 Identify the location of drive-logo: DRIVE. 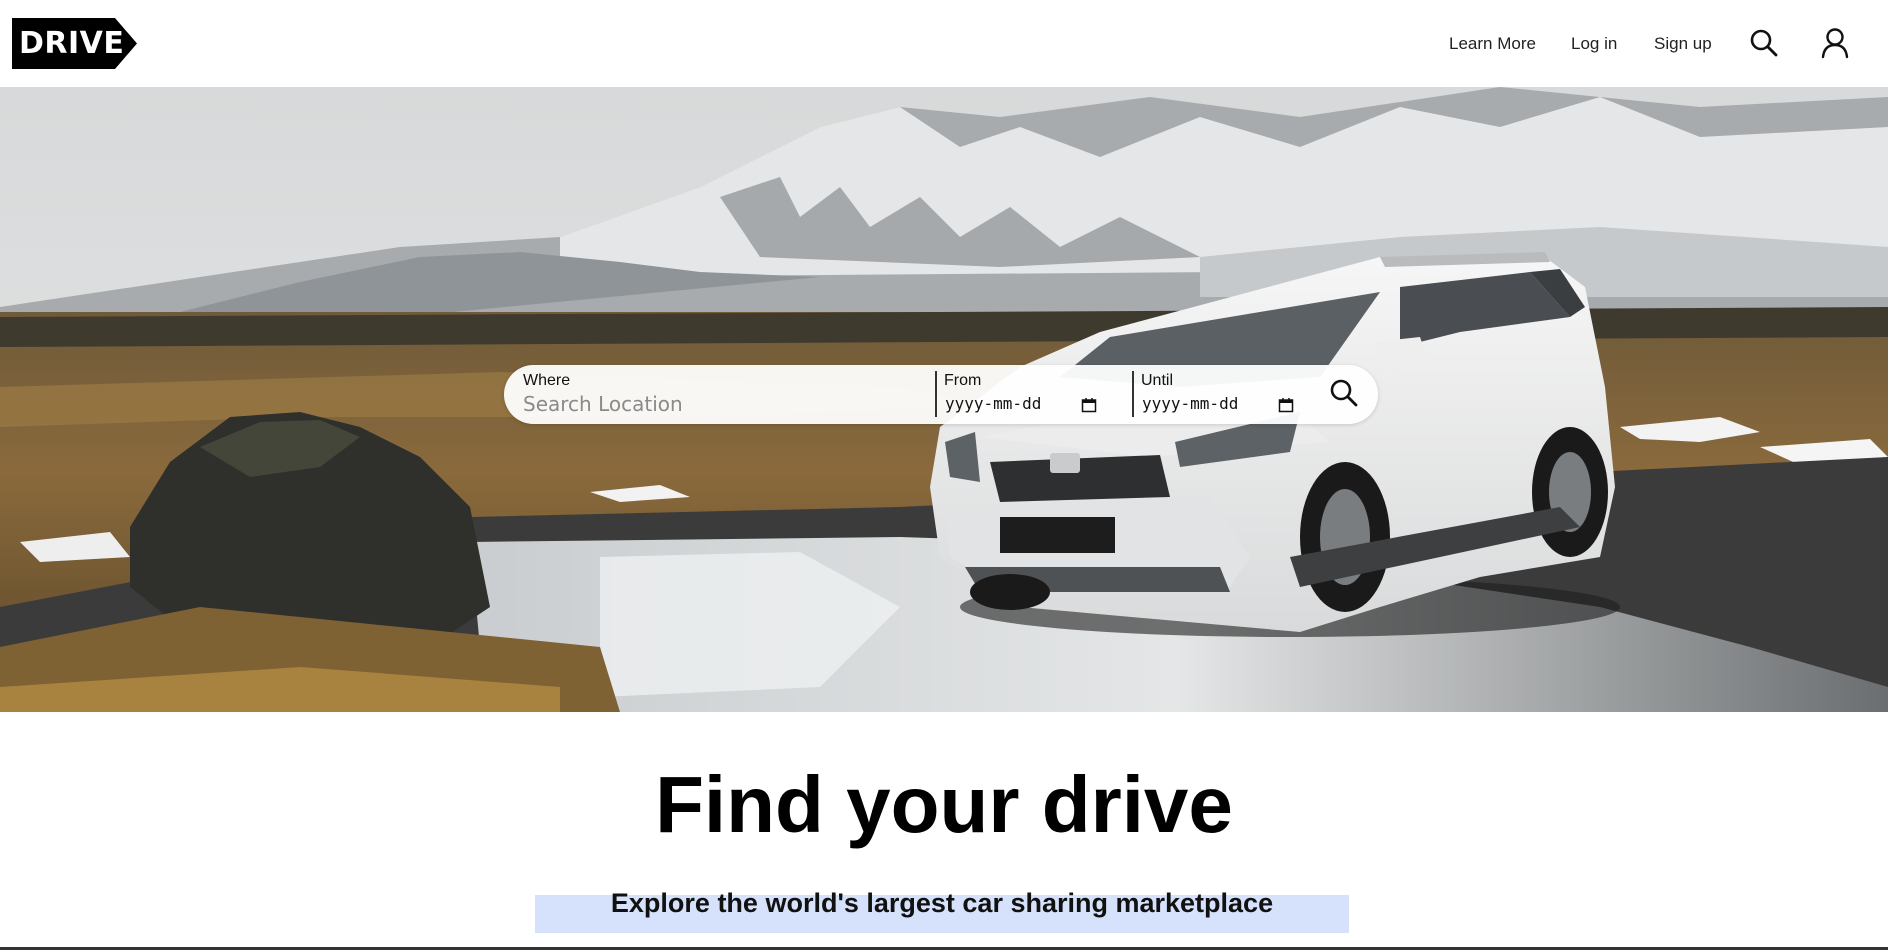
(74, 43).